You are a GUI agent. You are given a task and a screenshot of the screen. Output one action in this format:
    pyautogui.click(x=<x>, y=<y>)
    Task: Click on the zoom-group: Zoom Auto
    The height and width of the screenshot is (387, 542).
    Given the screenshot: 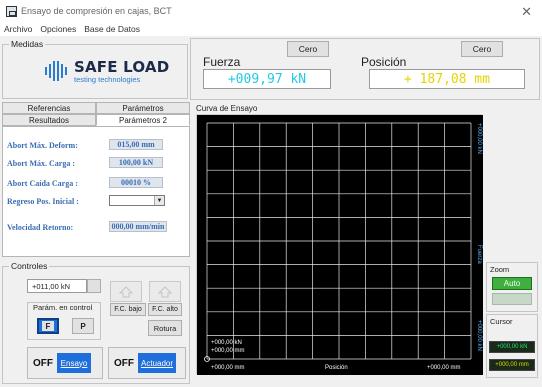 What is the action you would take?
    pyautogui.click(x=512, y=287)
    